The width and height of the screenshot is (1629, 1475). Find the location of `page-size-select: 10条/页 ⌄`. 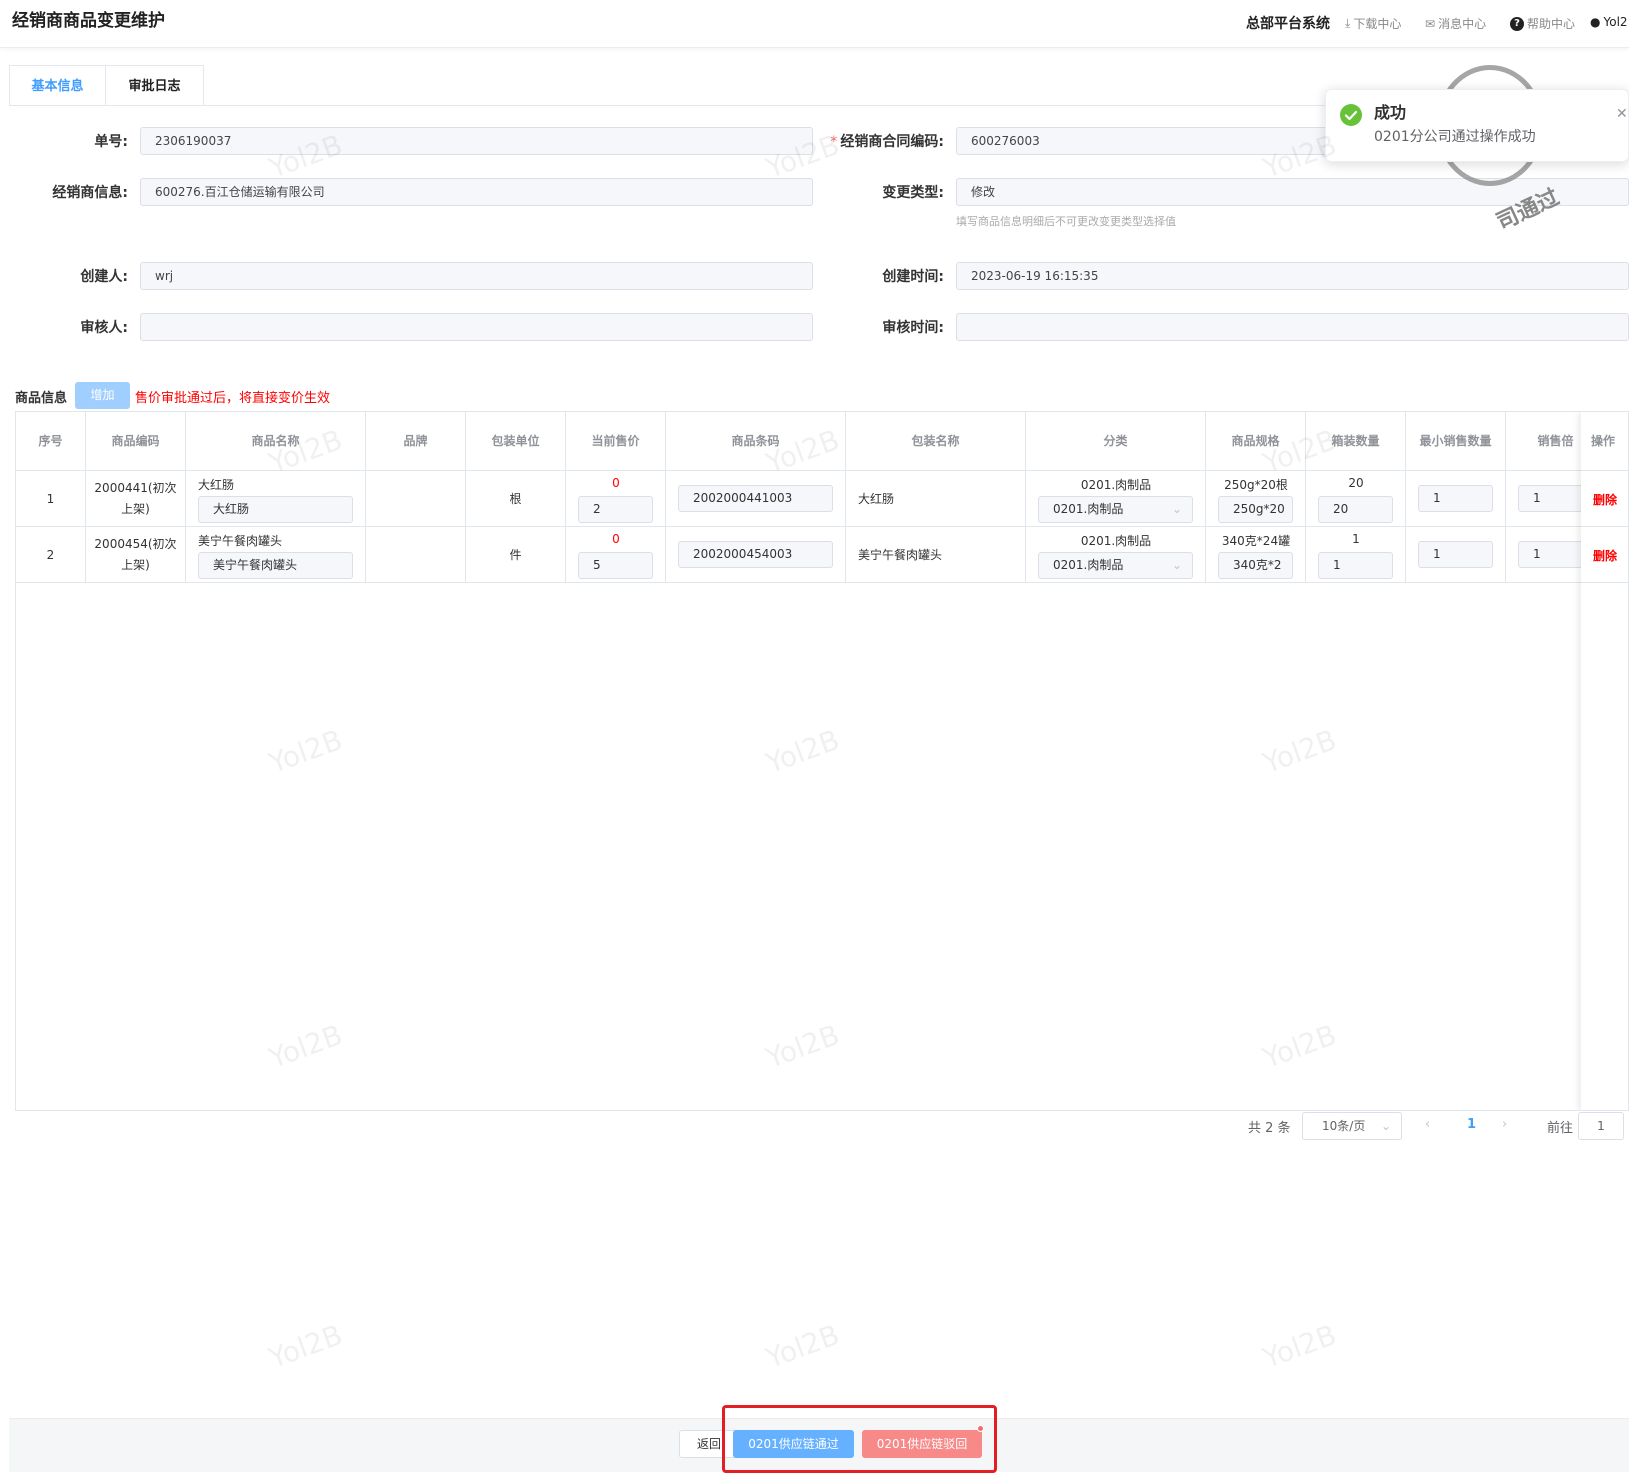

page-size-select: 10条/页 ⌄ is located at coordinates (1352, 1126).